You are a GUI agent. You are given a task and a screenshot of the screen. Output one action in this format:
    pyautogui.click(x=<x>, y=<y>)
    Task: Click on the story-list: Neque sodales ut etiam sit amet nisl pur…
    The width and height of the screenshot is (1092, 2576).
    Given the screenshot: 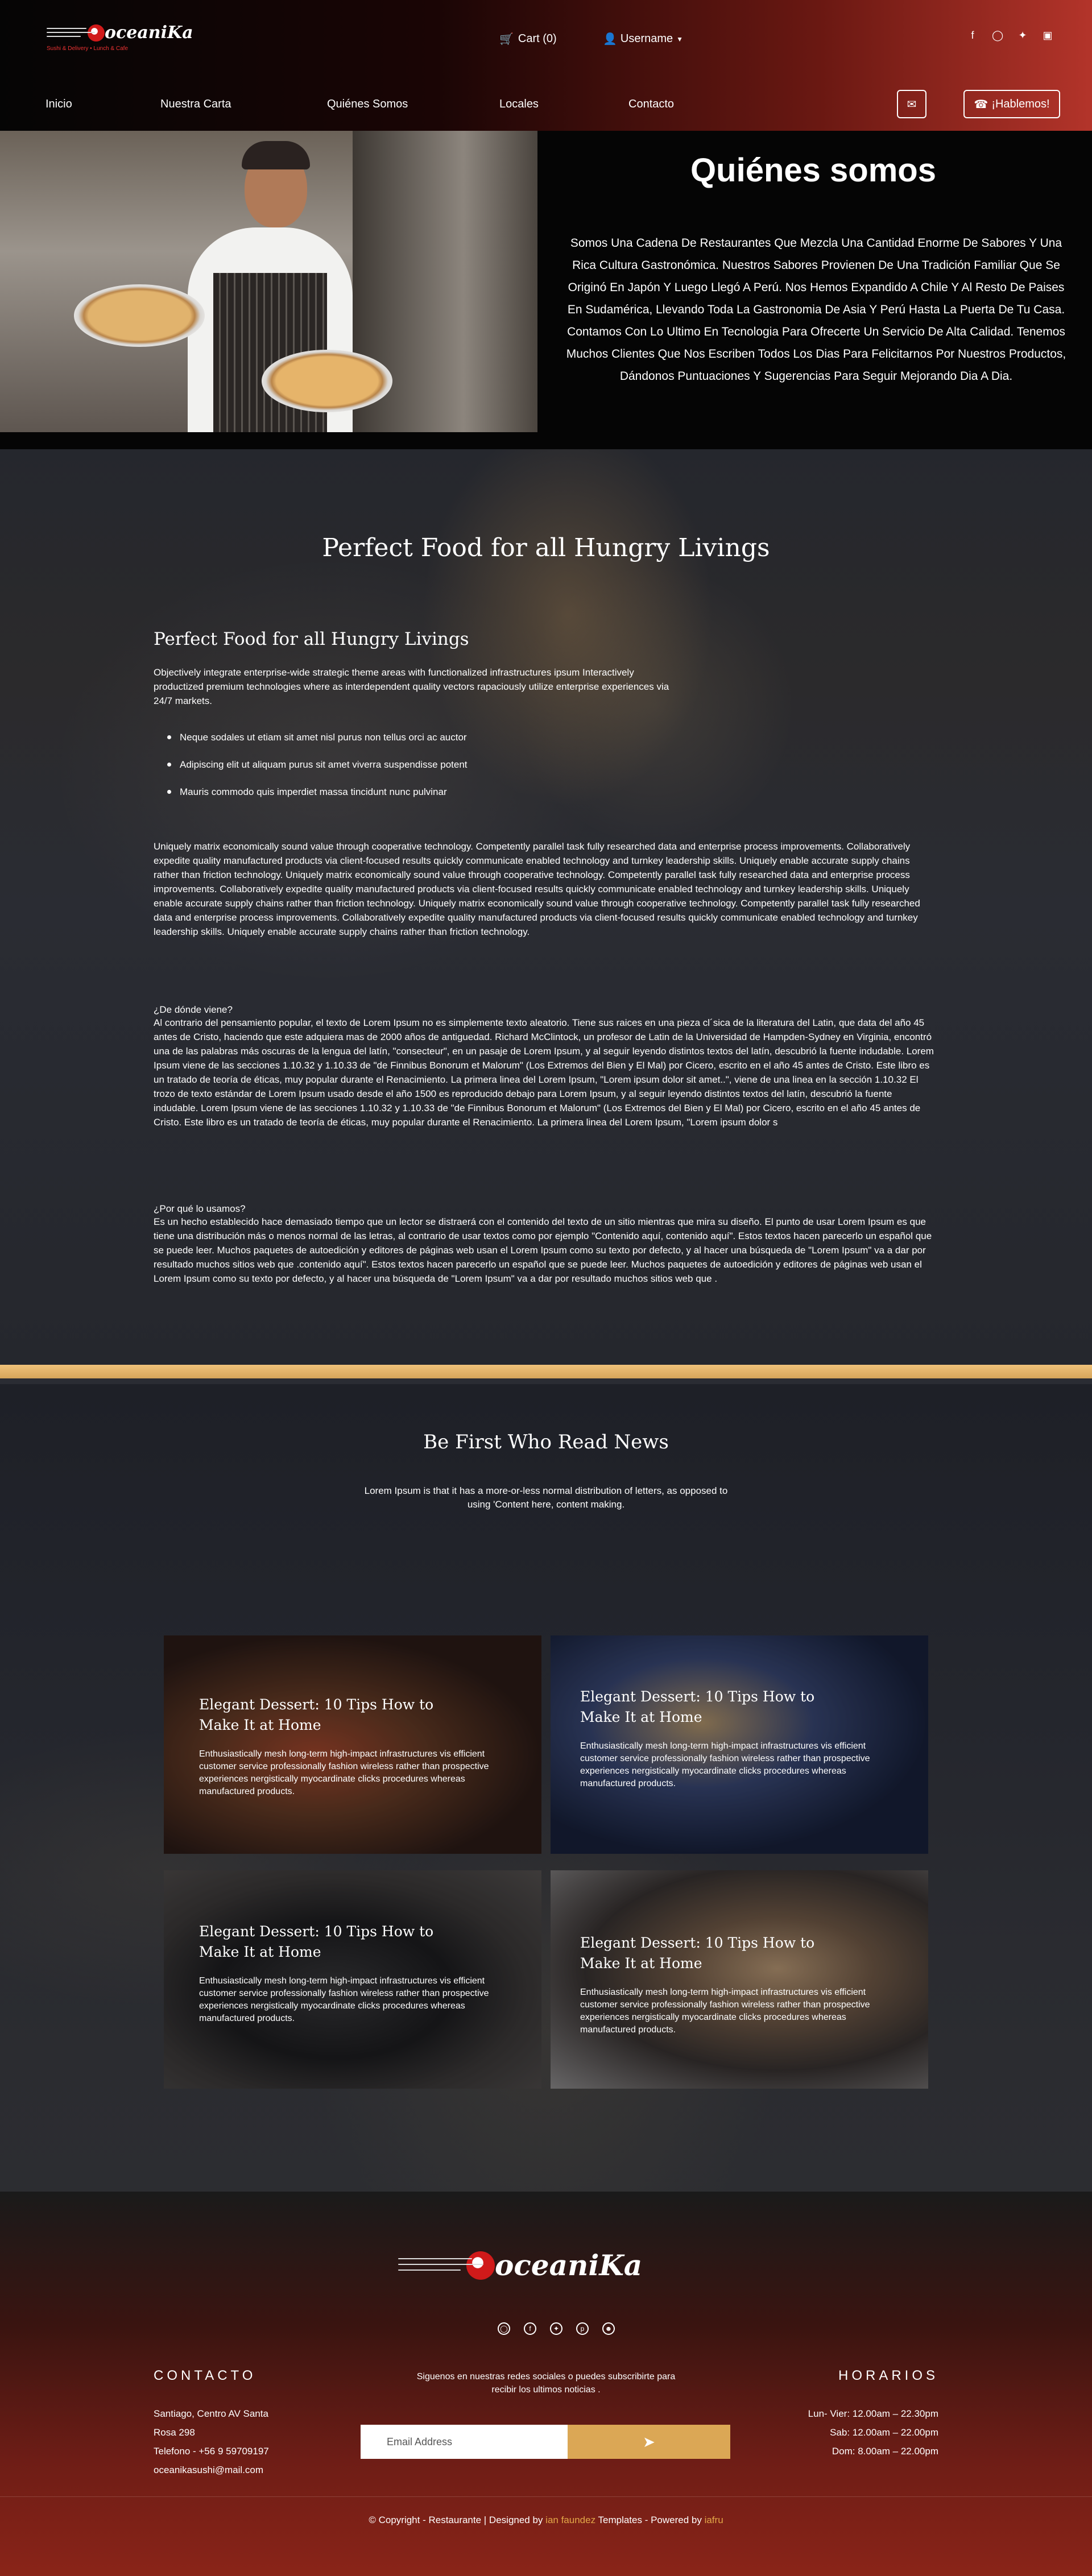 What is the action you would take?
    pyautogui.click(x=317, y=765)
    